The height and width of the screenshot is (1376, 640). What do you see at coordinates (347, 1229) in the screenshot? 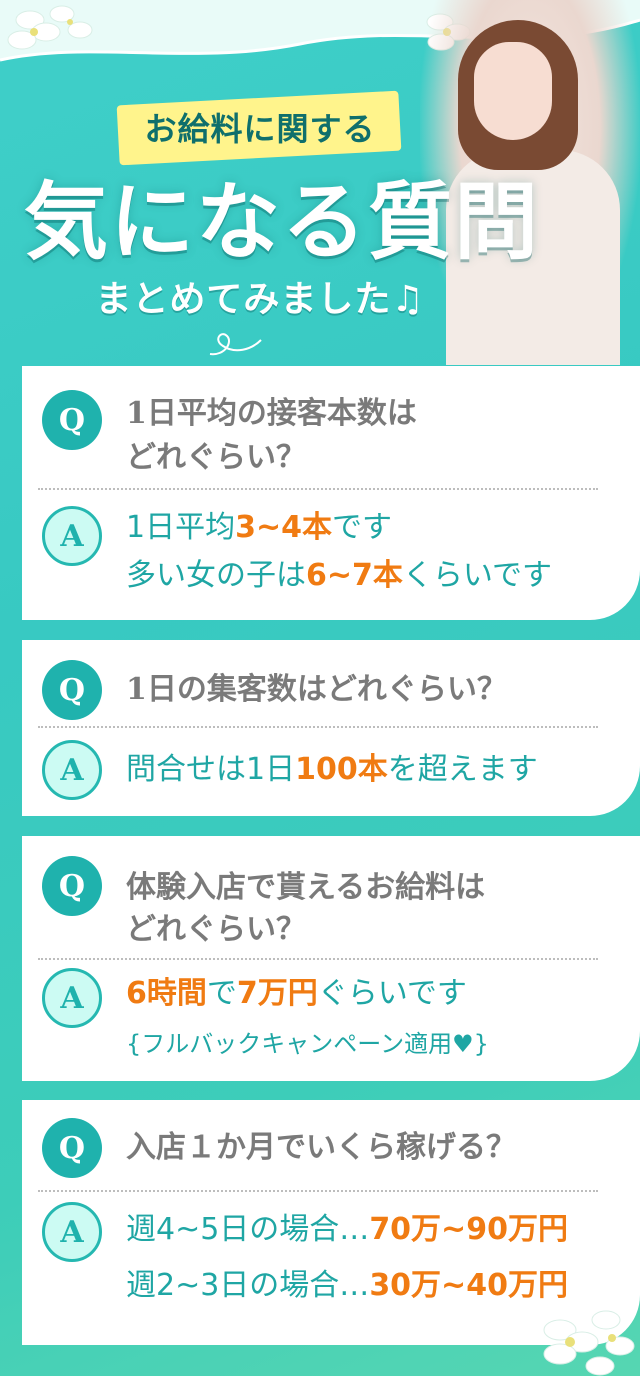
I see `answer-line1: 週4~5日の場合…70万~90万円` at bounding box center [347, 1229].